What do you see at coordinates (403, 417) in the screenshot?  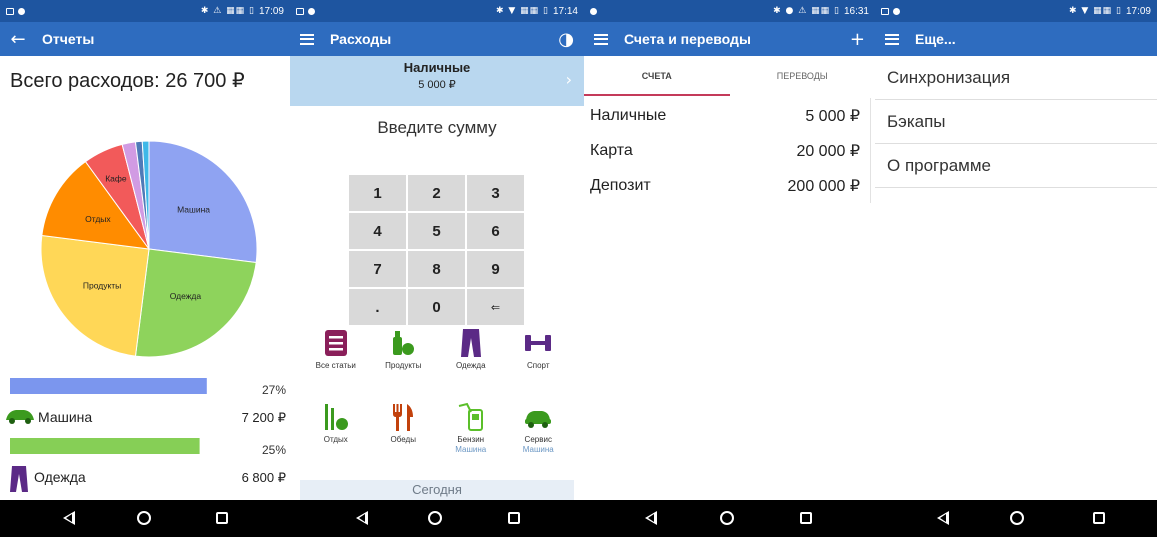 I see `cutlery-icon` at bounding box center [403, 417].